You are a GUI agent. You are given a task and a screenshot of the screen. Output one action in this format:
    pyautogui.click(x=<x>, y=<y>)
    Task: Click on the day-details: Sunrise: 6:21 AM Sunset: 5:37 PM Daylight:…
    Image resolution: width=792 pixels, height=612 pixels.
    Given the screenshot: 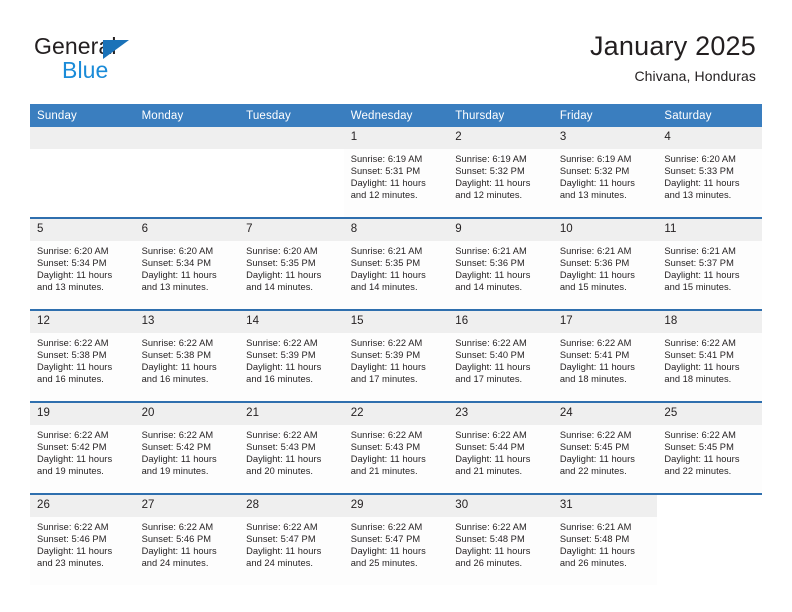 What is the action you would take?
    pyautogui.click(x=709, y=267)
    